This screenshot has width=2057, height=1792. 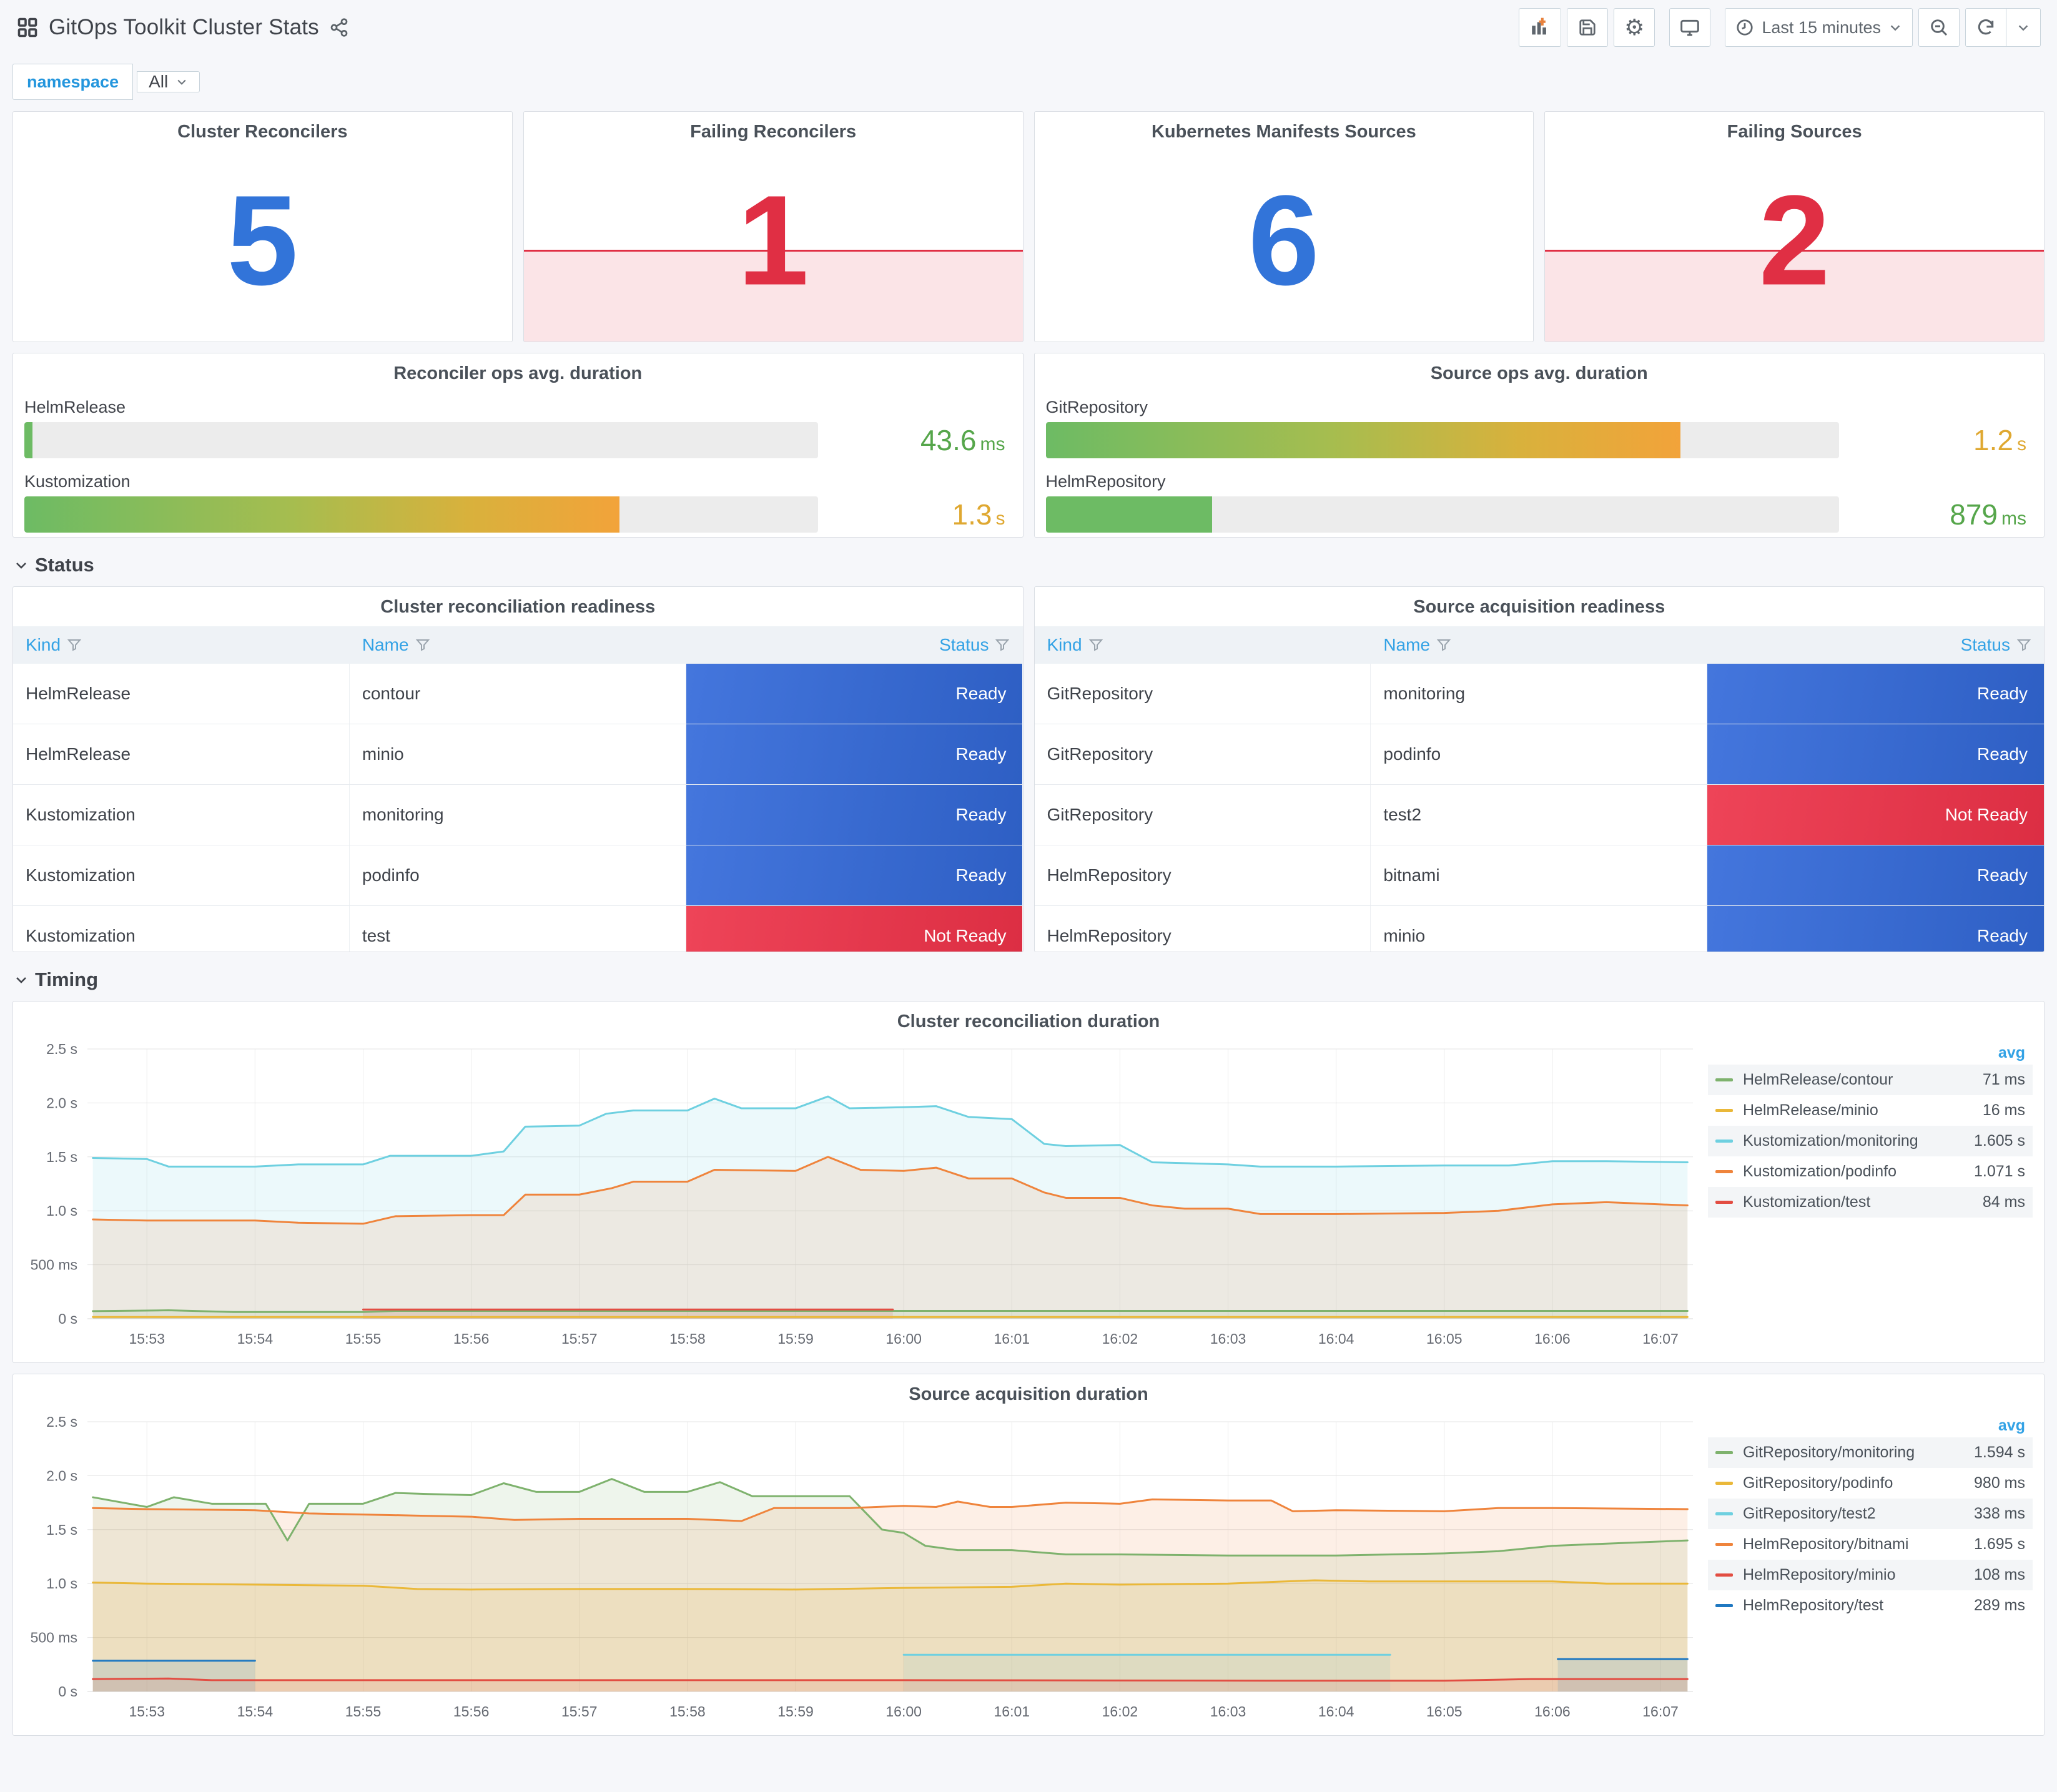 What do you see at coordinates (471, 1339) in the screenshot?
I see `svg-text: 15:56` at bounding box center [471, 1339].